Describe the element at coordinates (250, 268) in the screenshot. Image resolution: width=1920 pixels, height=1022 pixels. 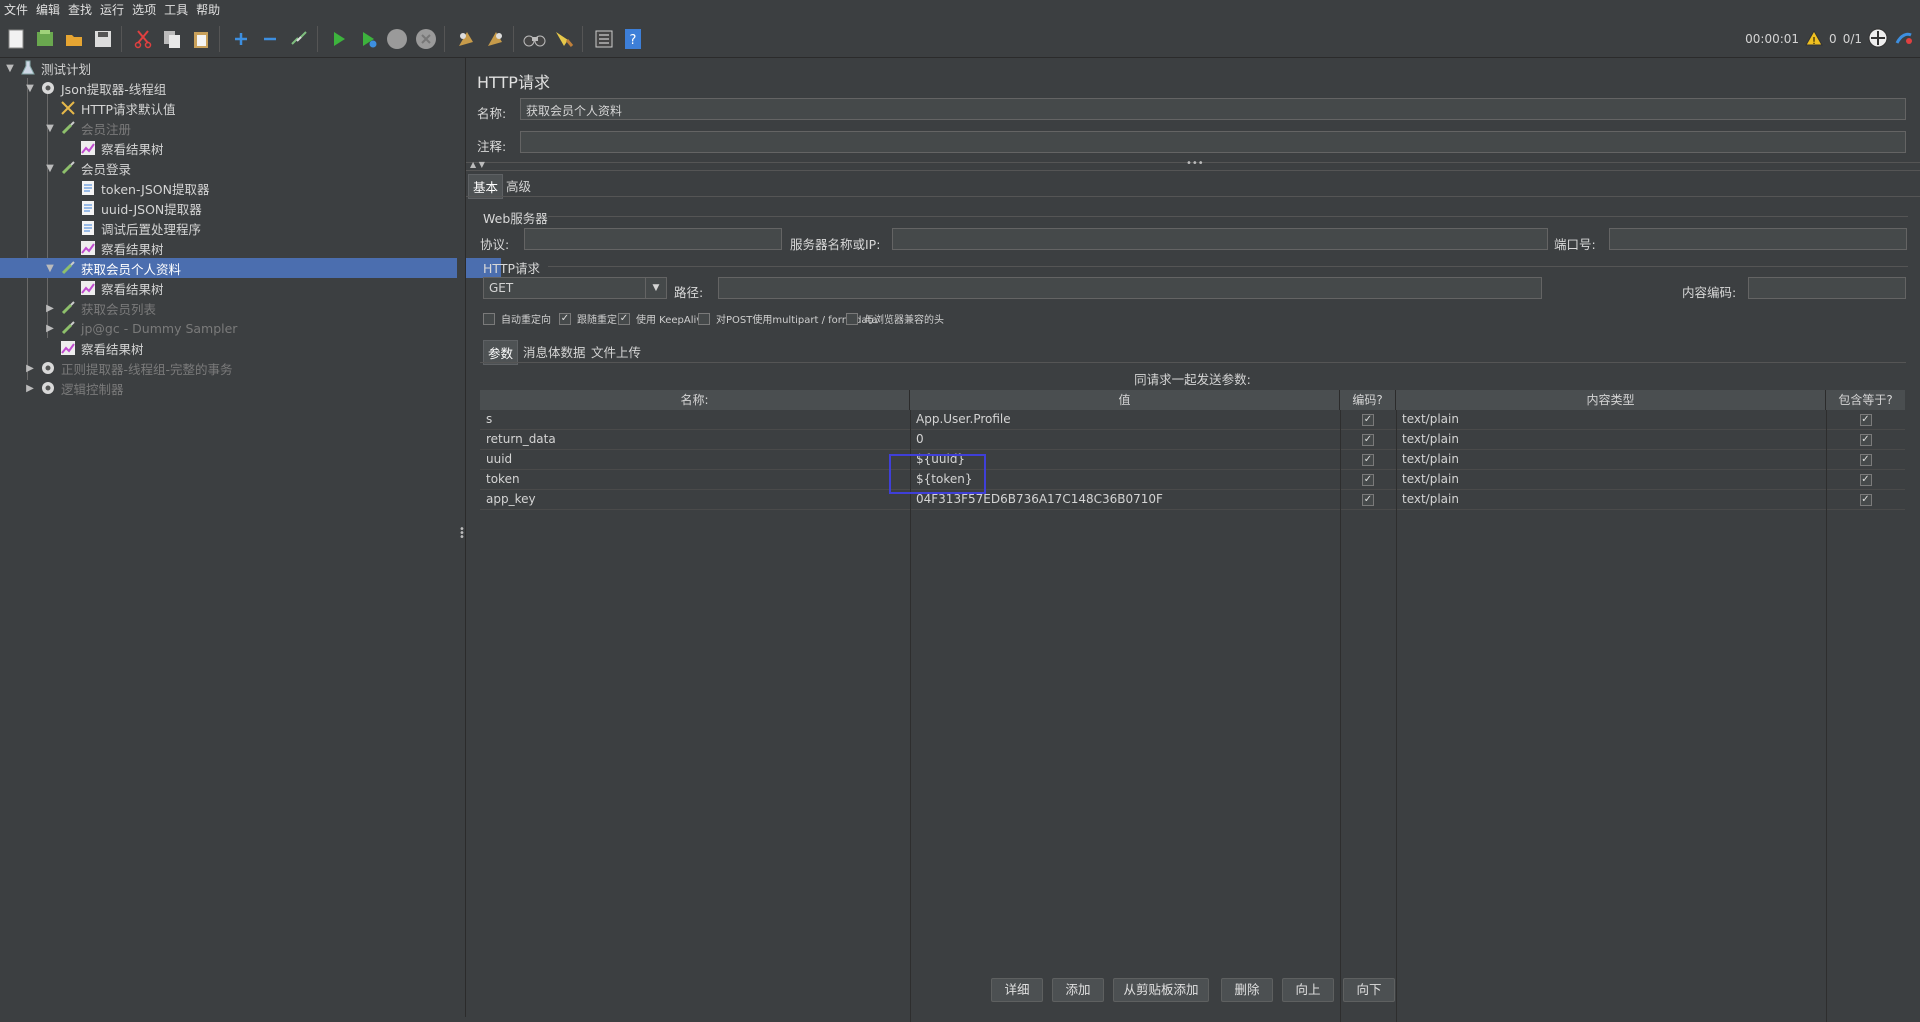
I see `tree-node: ▼ 获取会员个人资料` at that location.